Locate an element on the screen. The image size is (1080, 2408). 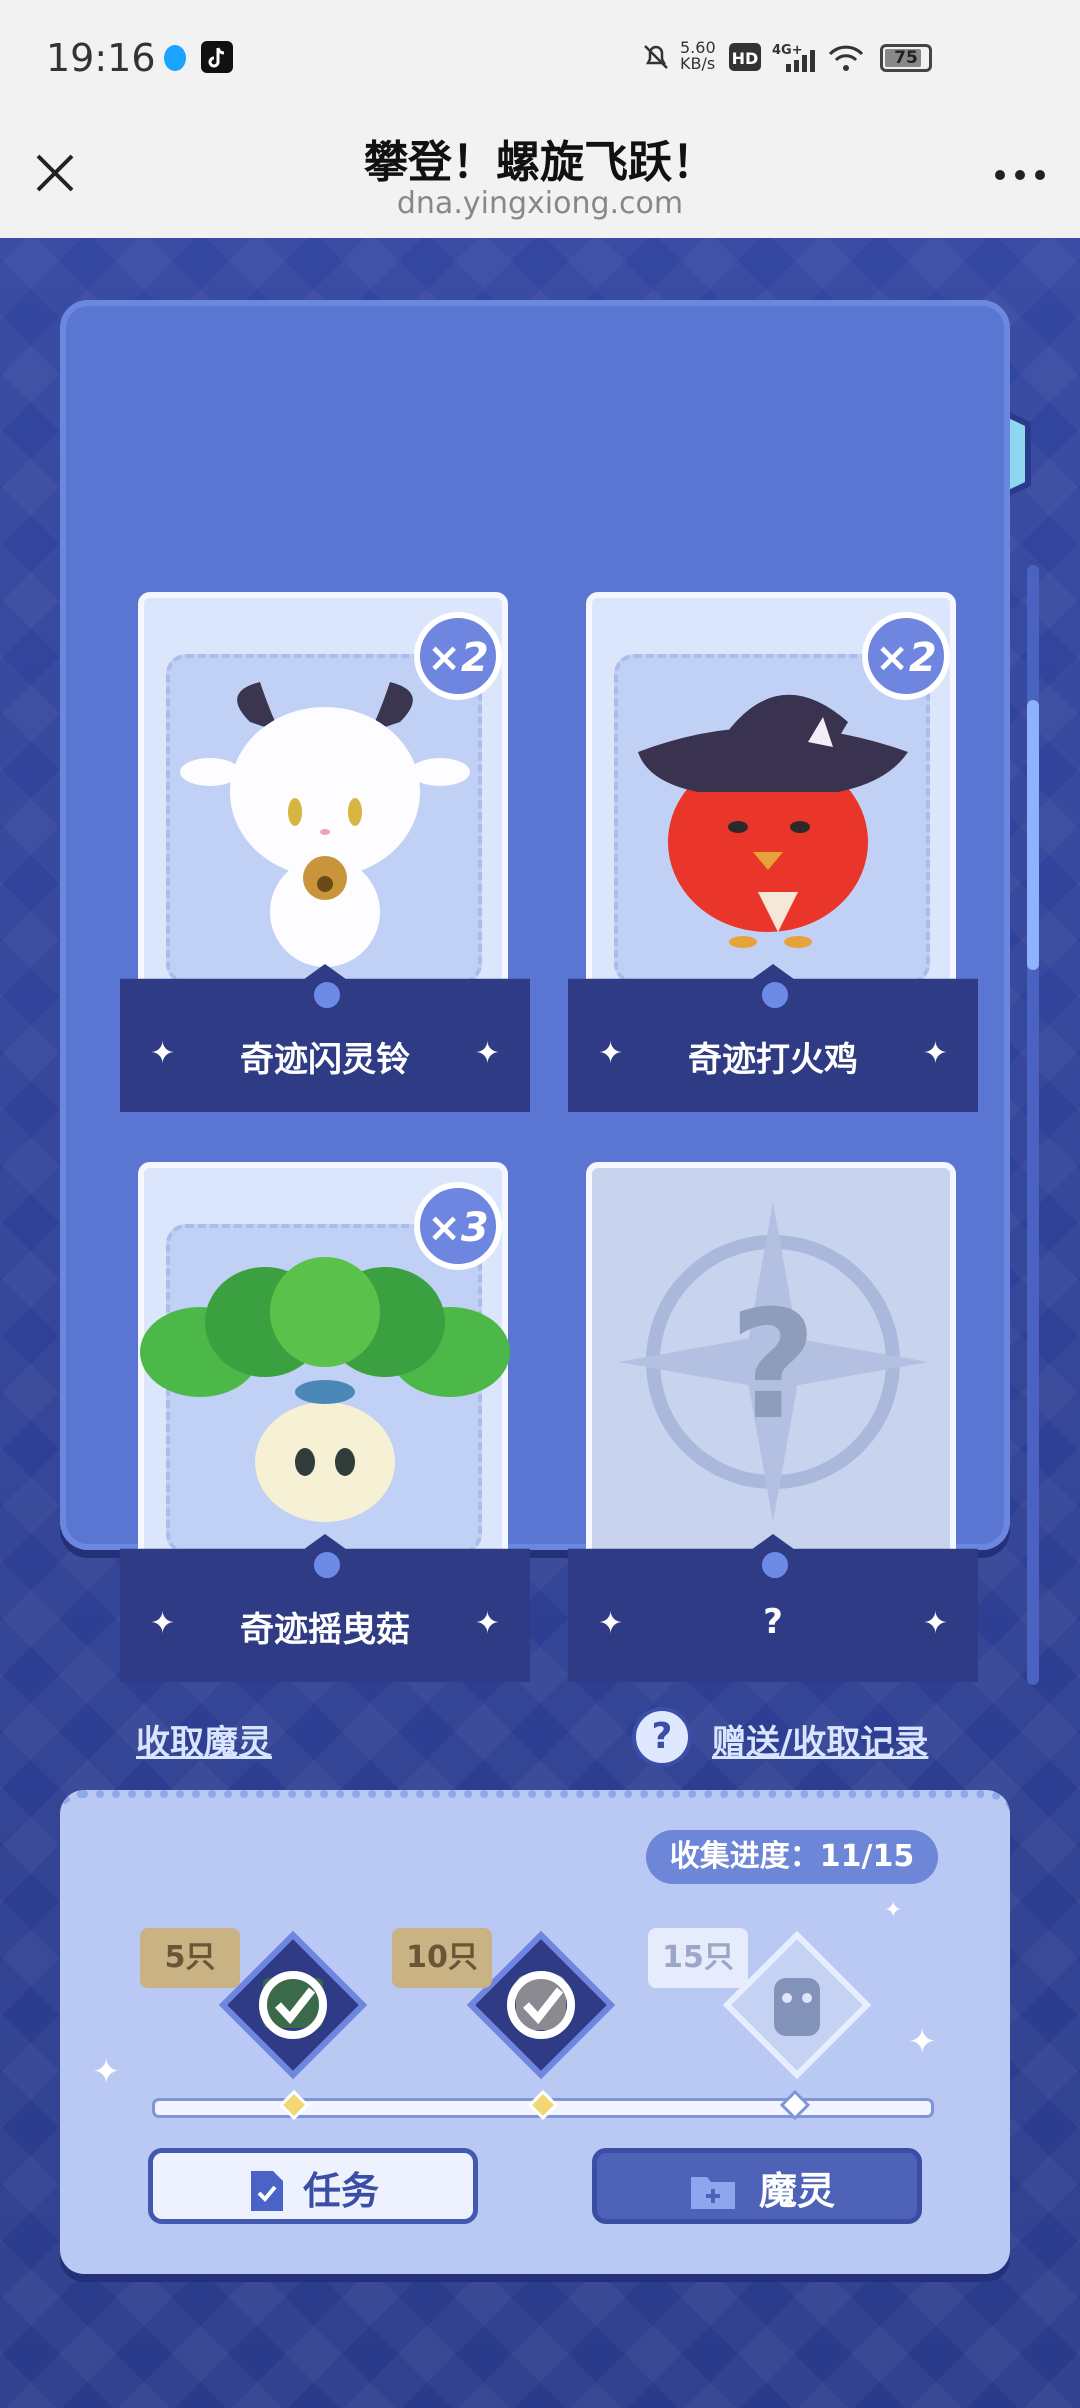
hd-icon: HD is located at coordinates (745, 57).